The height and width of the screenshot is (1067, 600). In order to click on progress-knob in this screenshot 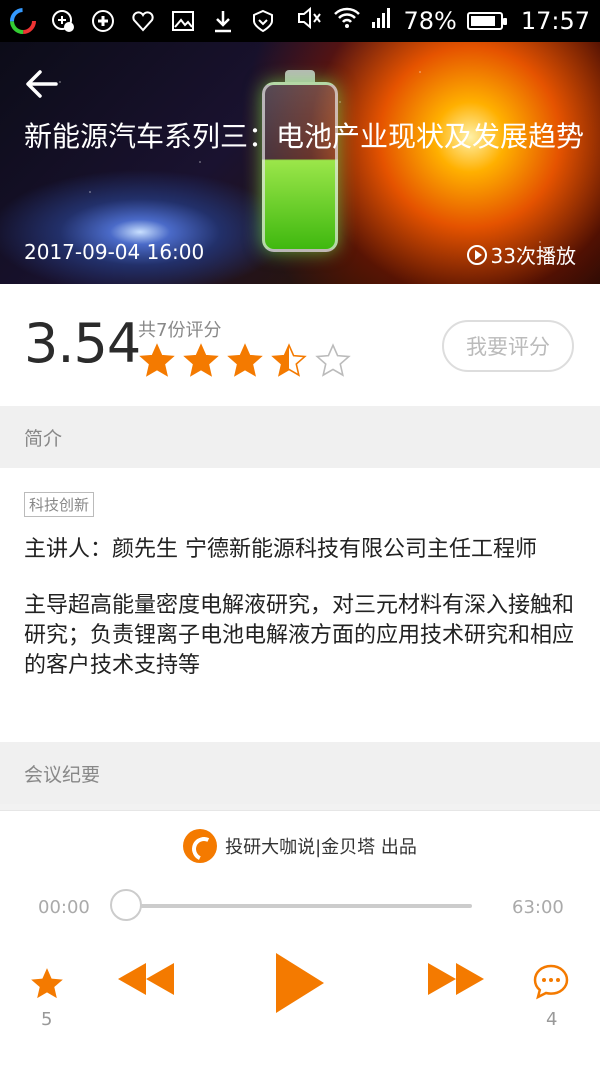, I will do `click(126, 905)`.